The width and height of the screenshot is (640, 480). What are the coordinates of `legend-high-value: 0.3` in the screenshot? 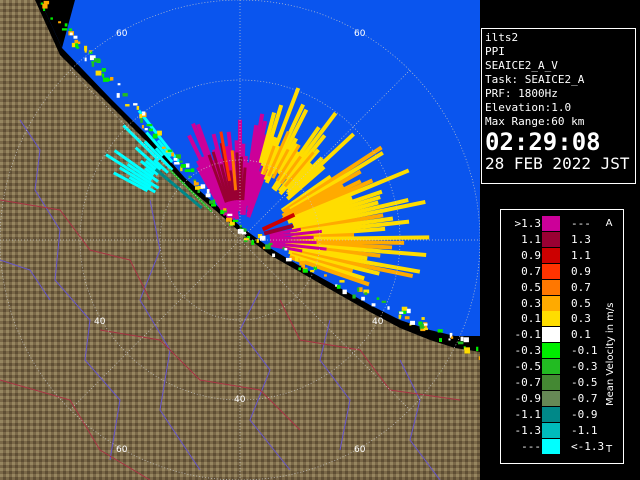 It's located at (581, 319).